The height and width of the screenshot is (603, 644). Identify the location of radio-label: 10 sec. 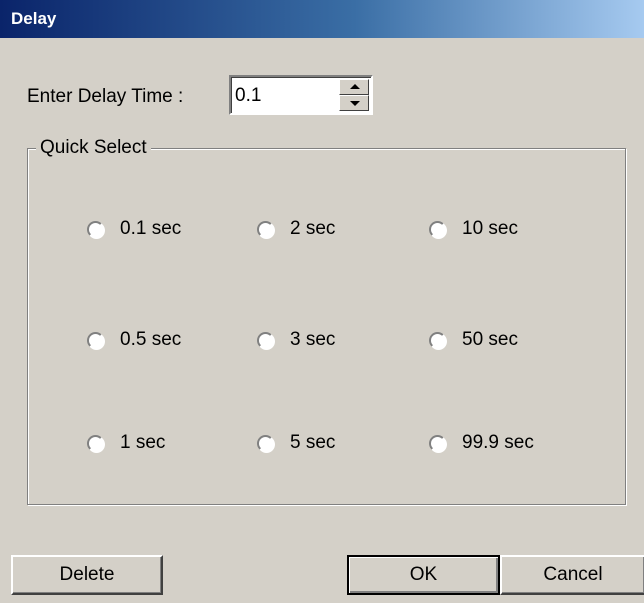
(490, 228).